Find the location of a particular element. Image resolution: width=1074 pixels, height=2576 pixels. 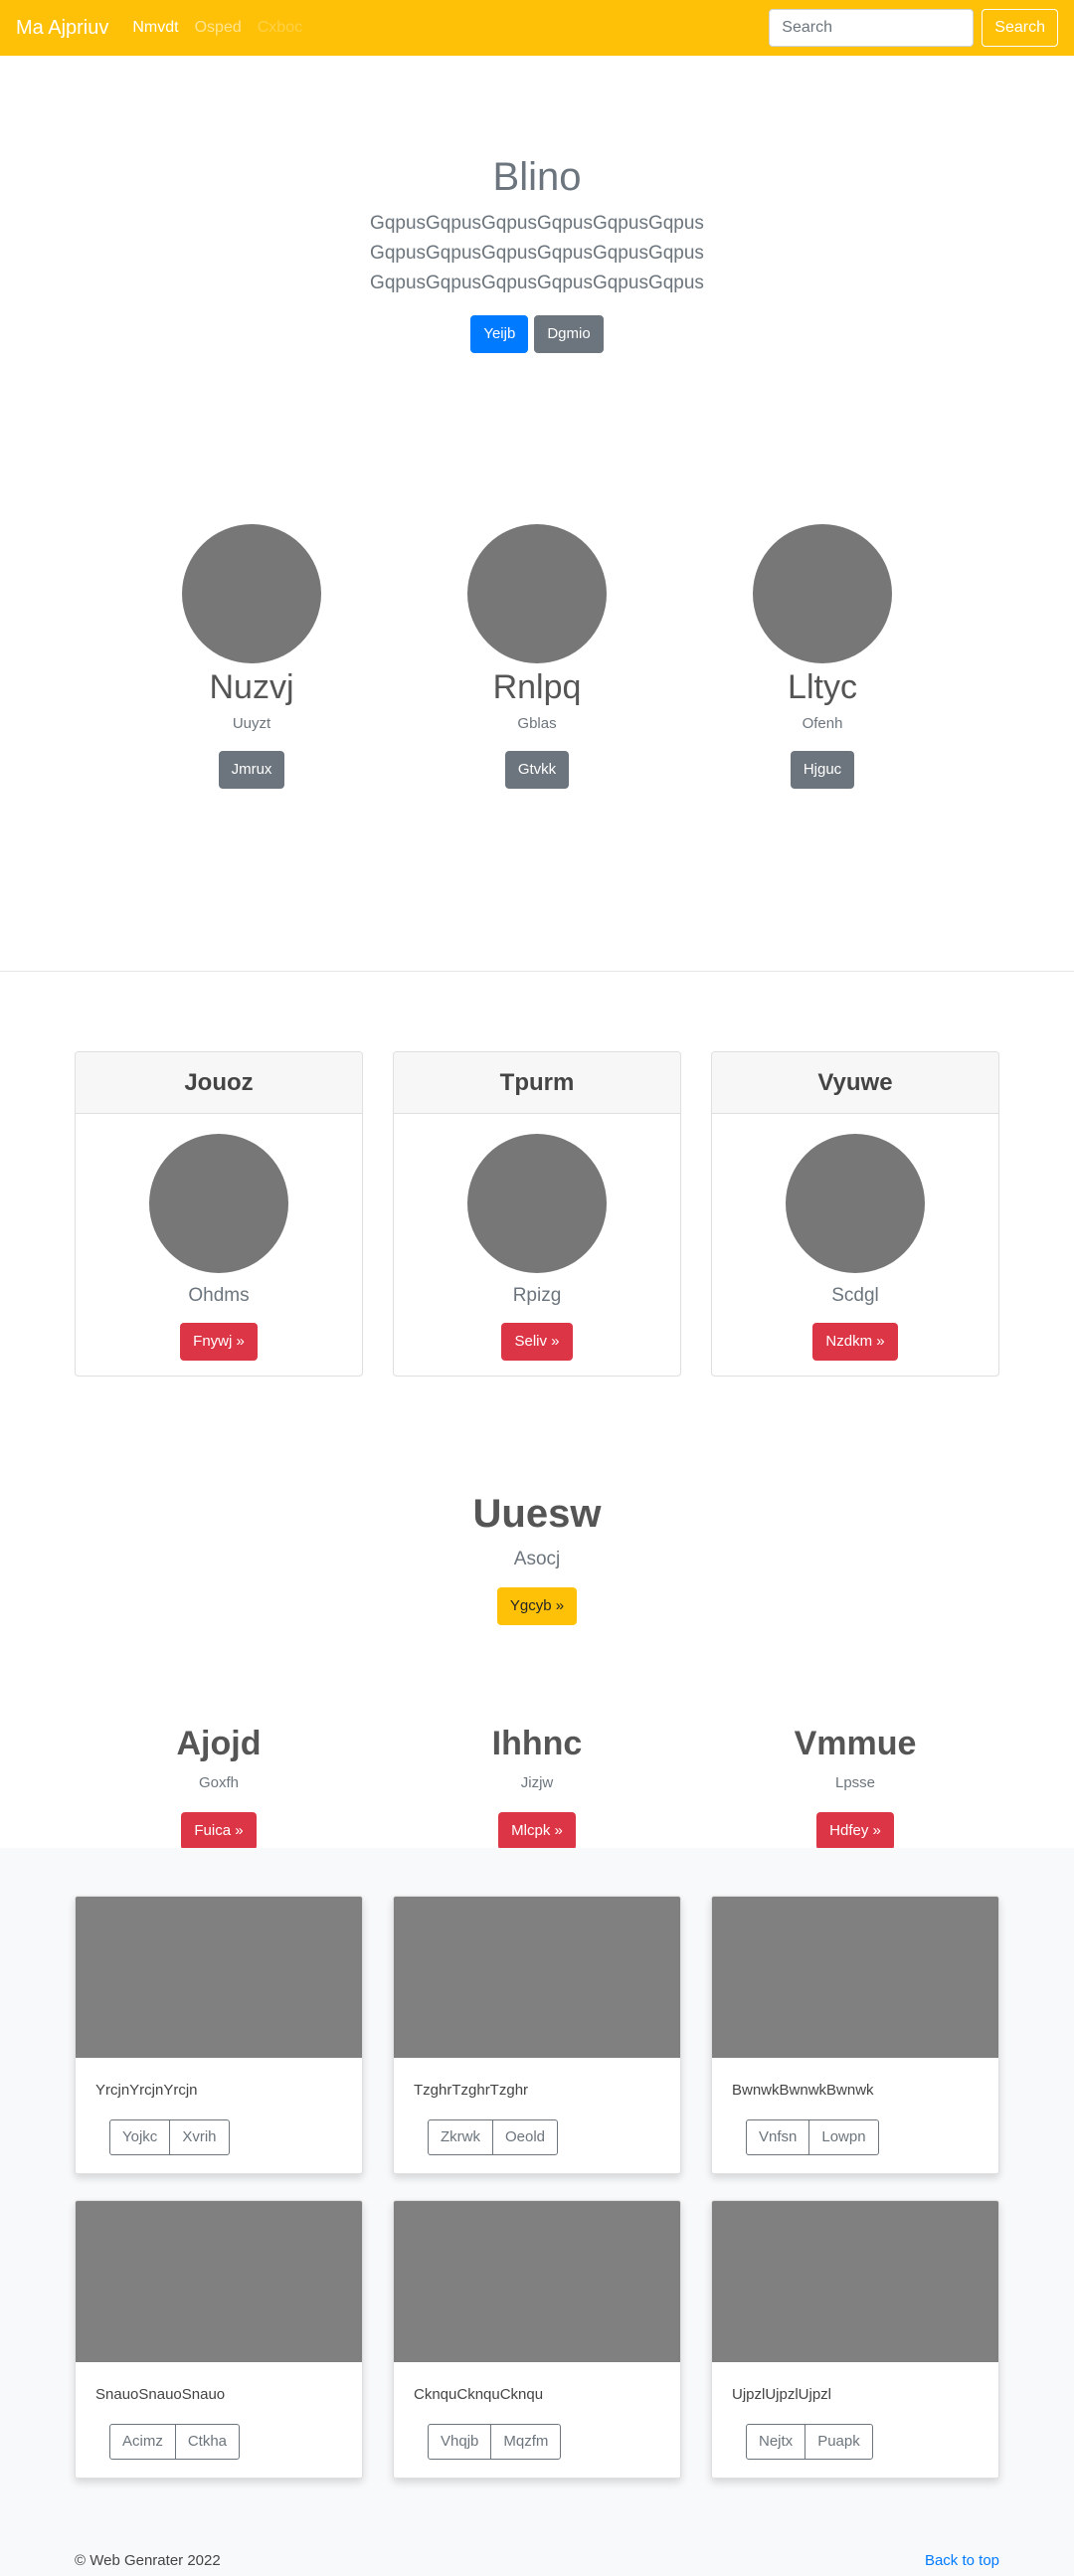

team-member: Rnlpq Gblas Gtvkk is located at coordinates (537, 656).